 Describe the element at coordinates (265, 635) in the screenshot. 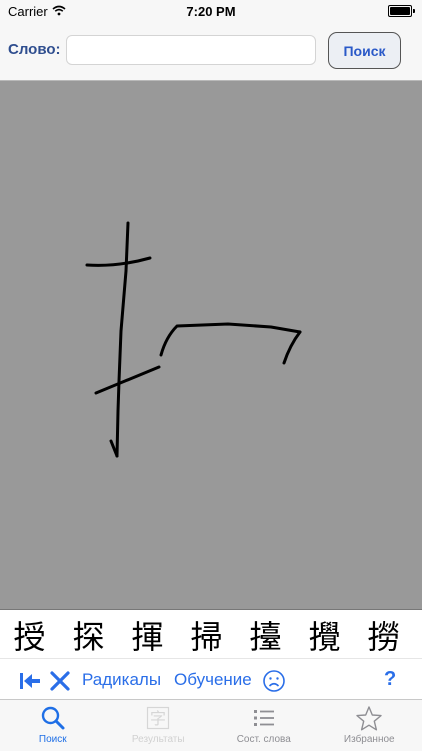

I see `candidate-char: 擡` at that location.